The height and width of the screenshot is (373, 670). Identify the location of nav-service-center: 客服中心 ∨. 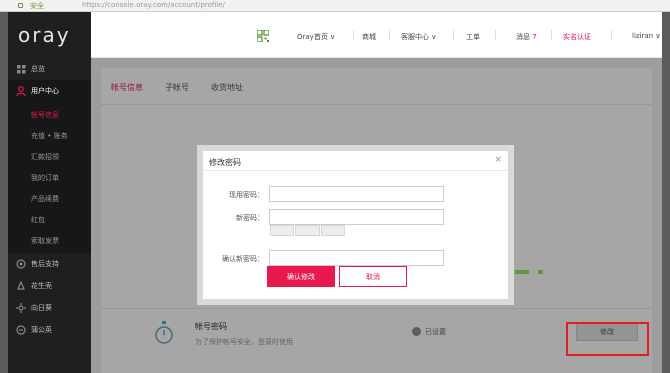
(418, 37).